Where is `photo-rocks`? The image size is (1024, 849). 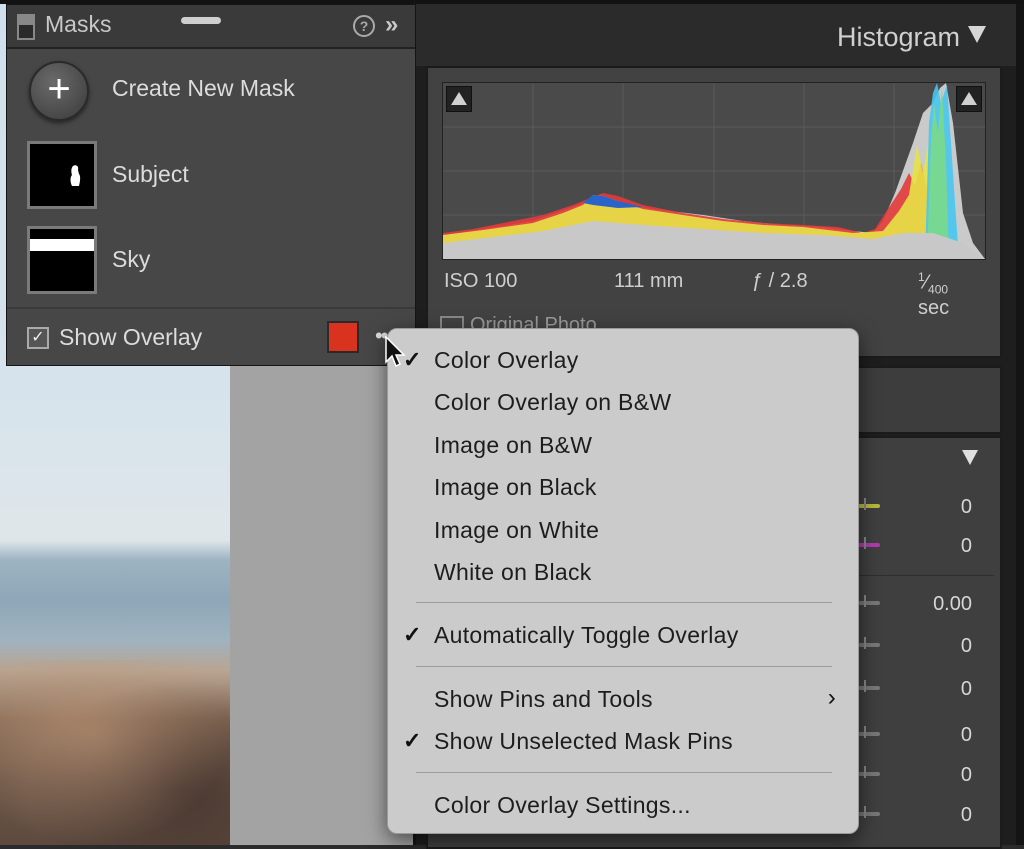 photo-rocks is located at coordinates (115, 752).